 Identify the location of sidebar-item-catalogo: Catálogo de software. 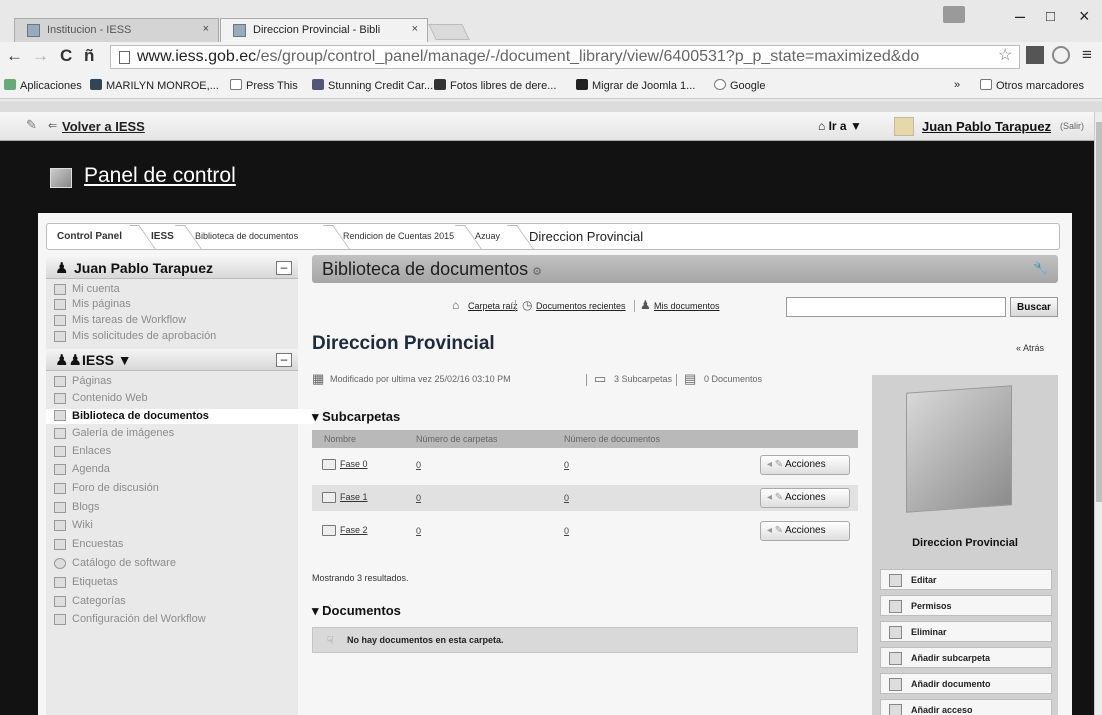
(172, 564).